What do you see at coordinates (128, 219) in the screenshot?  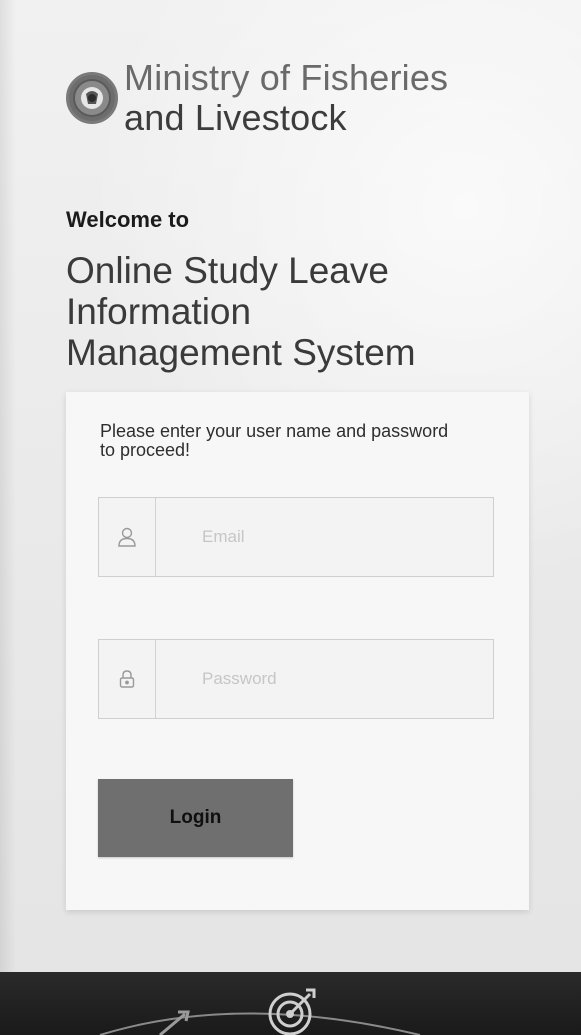 I see `welcome-text: Welcome to` at bounding box center [128, 219].